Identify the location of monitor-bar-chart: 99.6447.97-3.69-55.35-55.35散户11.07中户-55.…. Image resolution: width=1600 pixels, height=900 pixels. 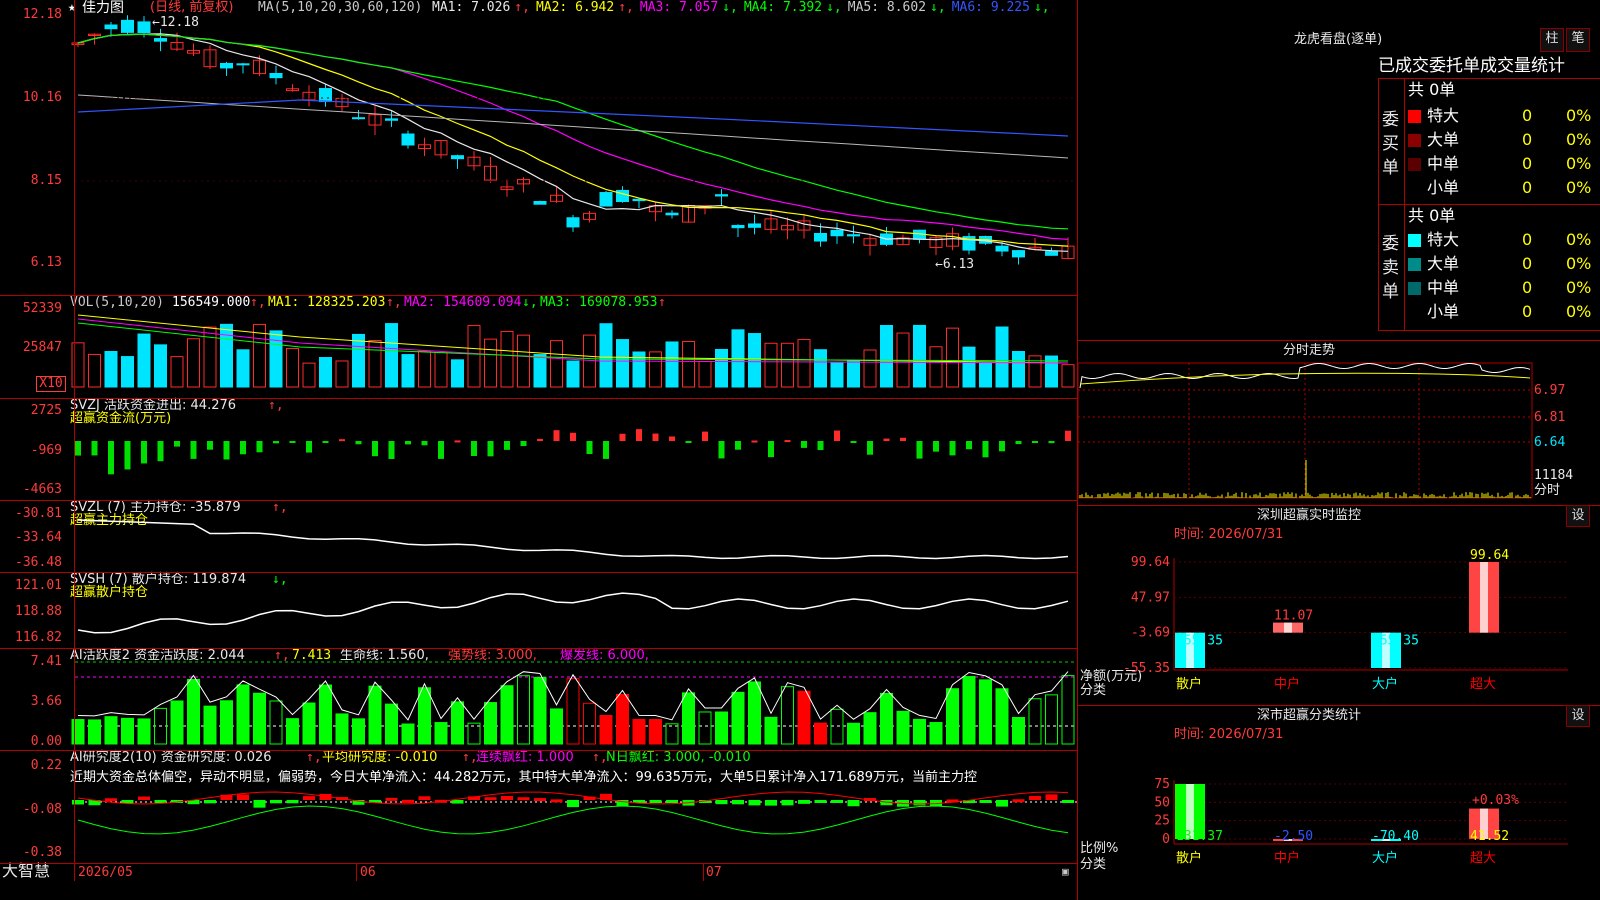
(1339, 605).